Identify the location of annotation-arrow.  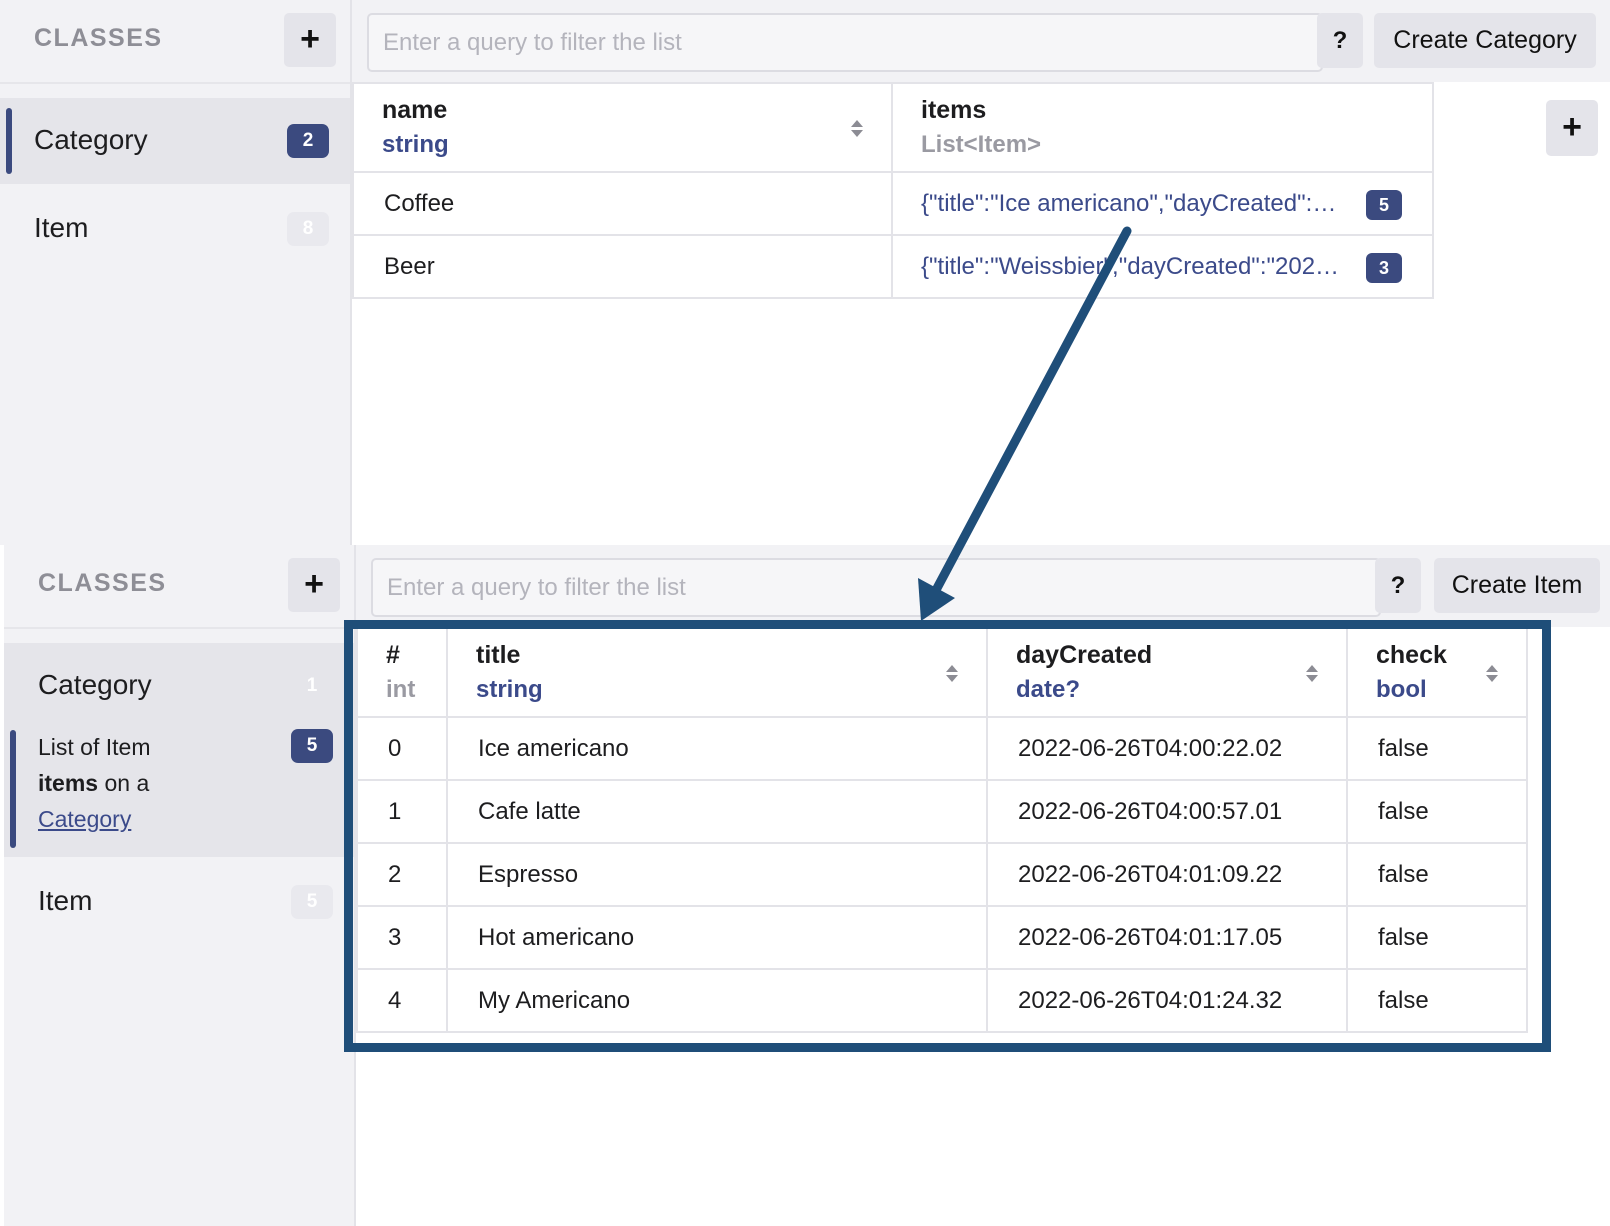
(1025, 423).